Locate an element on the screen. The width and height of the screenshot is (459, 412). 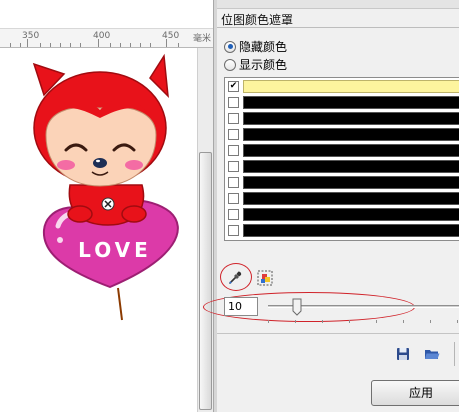
save-mask-button is located at coordinates (403, 354).